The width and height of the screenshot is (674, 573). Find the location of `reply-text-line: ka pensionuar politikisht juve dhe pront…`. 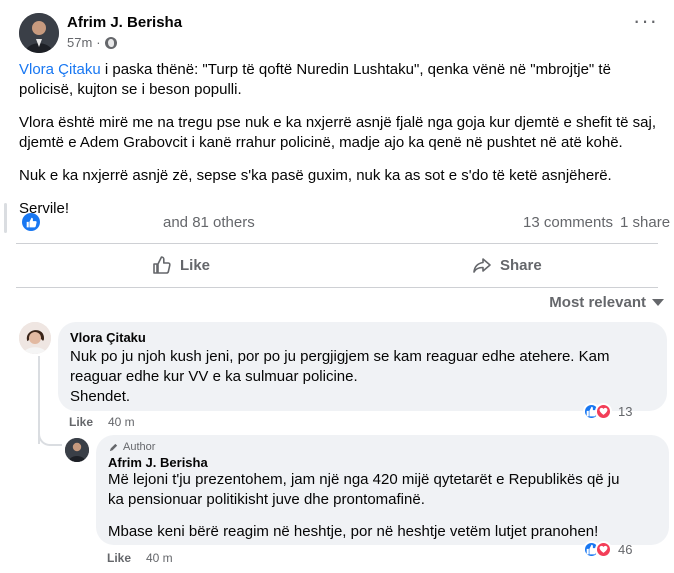

reply-text-line: ka pensionuar politikisht juve dhe pront… is located at coordinates (266, 499).